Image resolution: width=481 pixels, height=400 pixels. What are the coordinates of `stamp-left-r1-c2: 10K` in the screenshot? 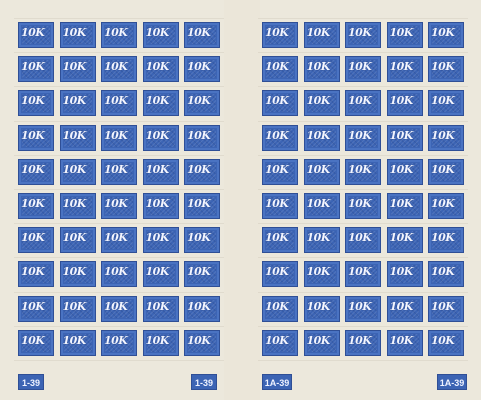 It's located at (77, 35).